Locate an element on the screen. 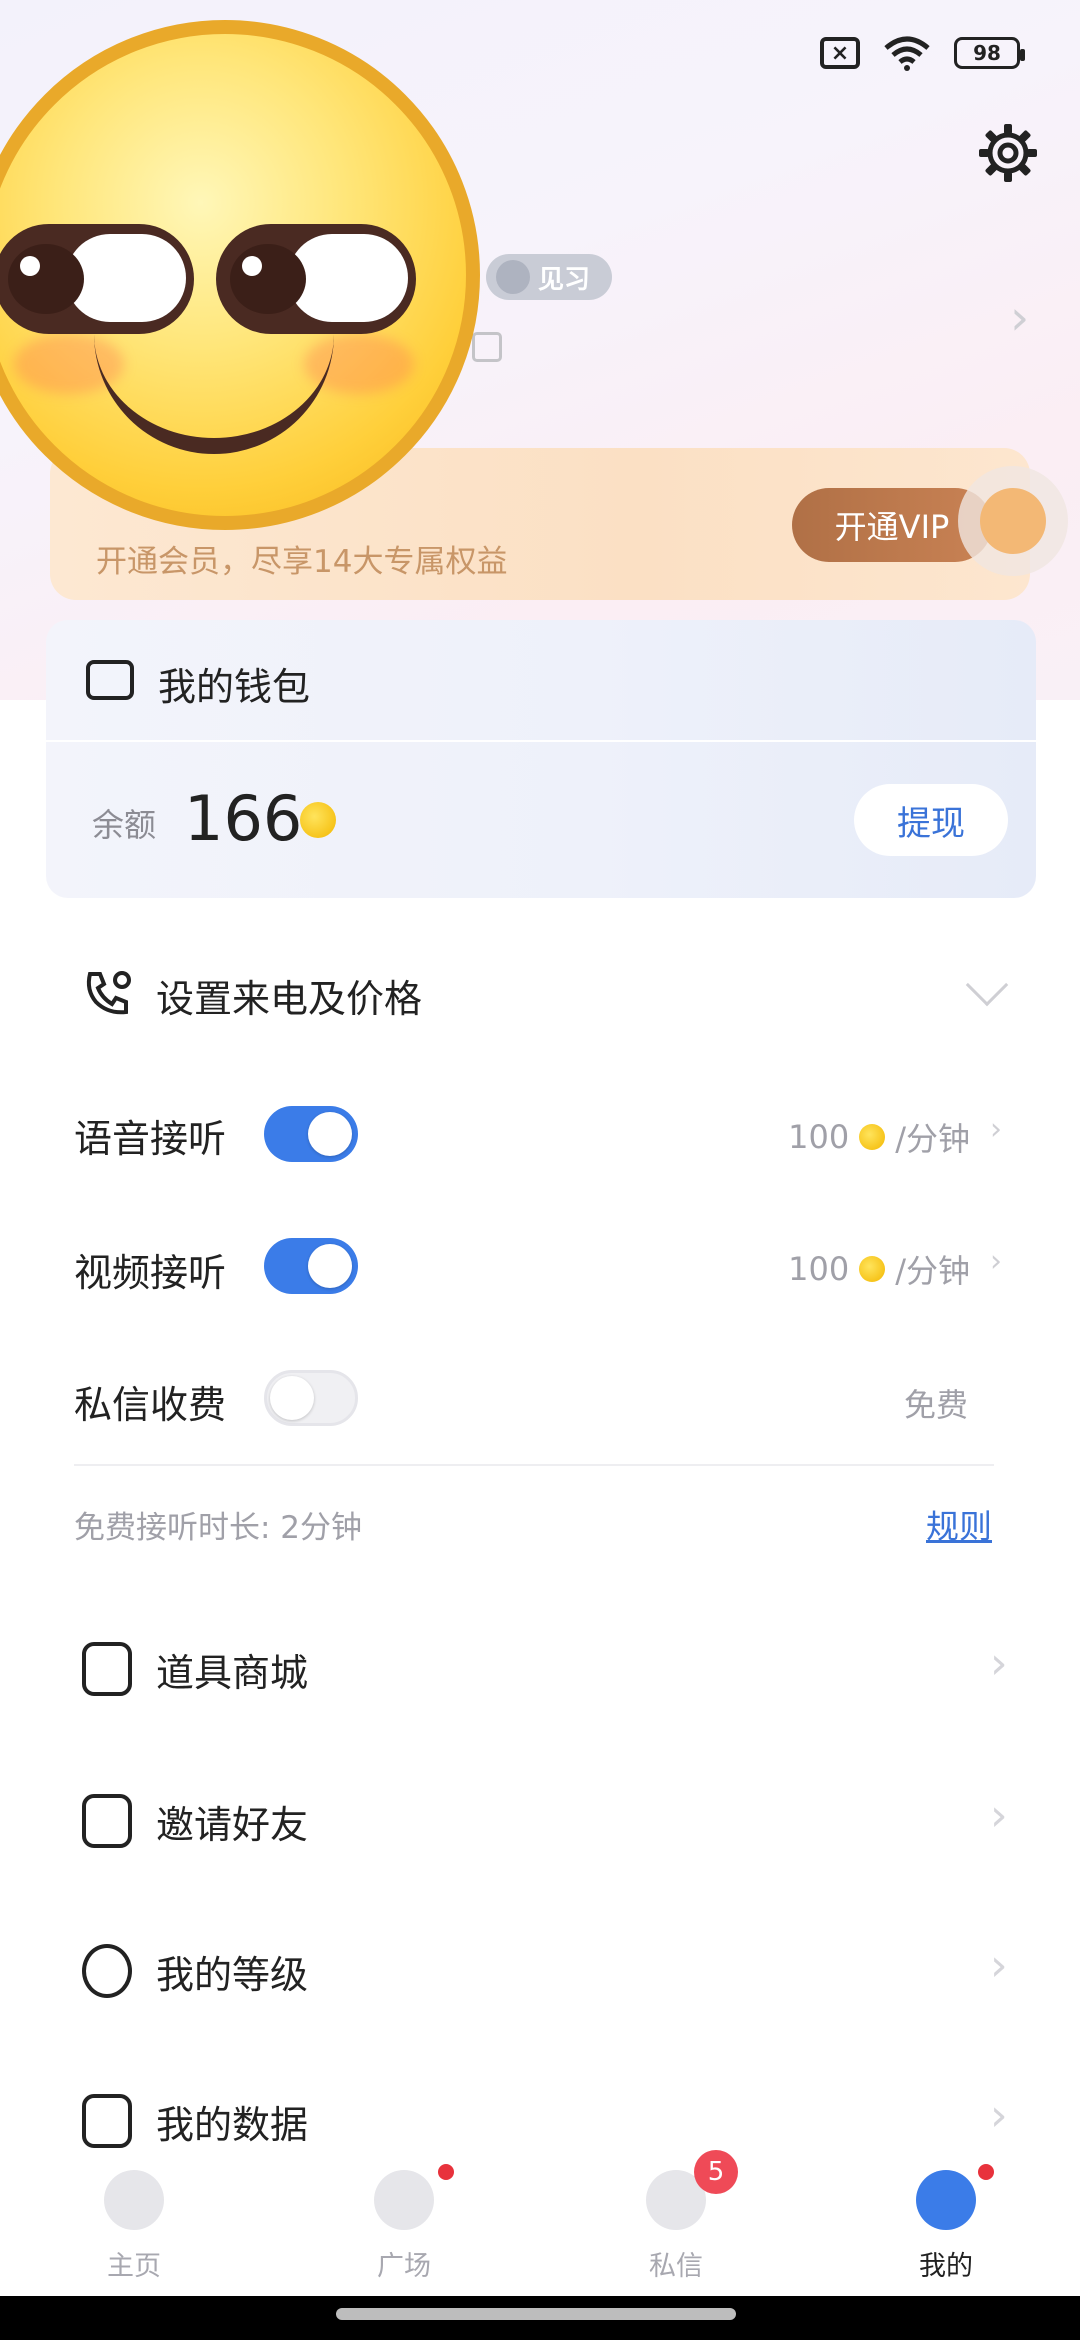 This screenshot has height=2340, width=1080. unread-count-badge: 5 is located at coordinates (716, 2172).